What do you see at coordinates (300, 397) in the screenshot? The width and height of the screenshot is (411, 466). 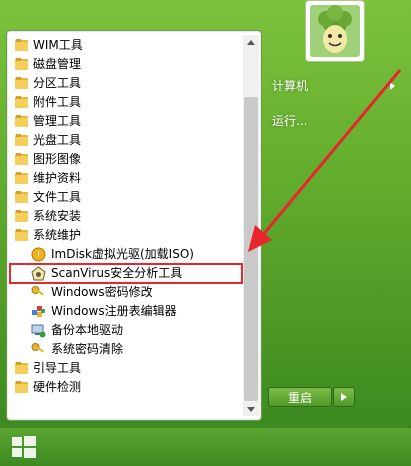 I see `restart-button: 重启` at bounding box center [300, 397].